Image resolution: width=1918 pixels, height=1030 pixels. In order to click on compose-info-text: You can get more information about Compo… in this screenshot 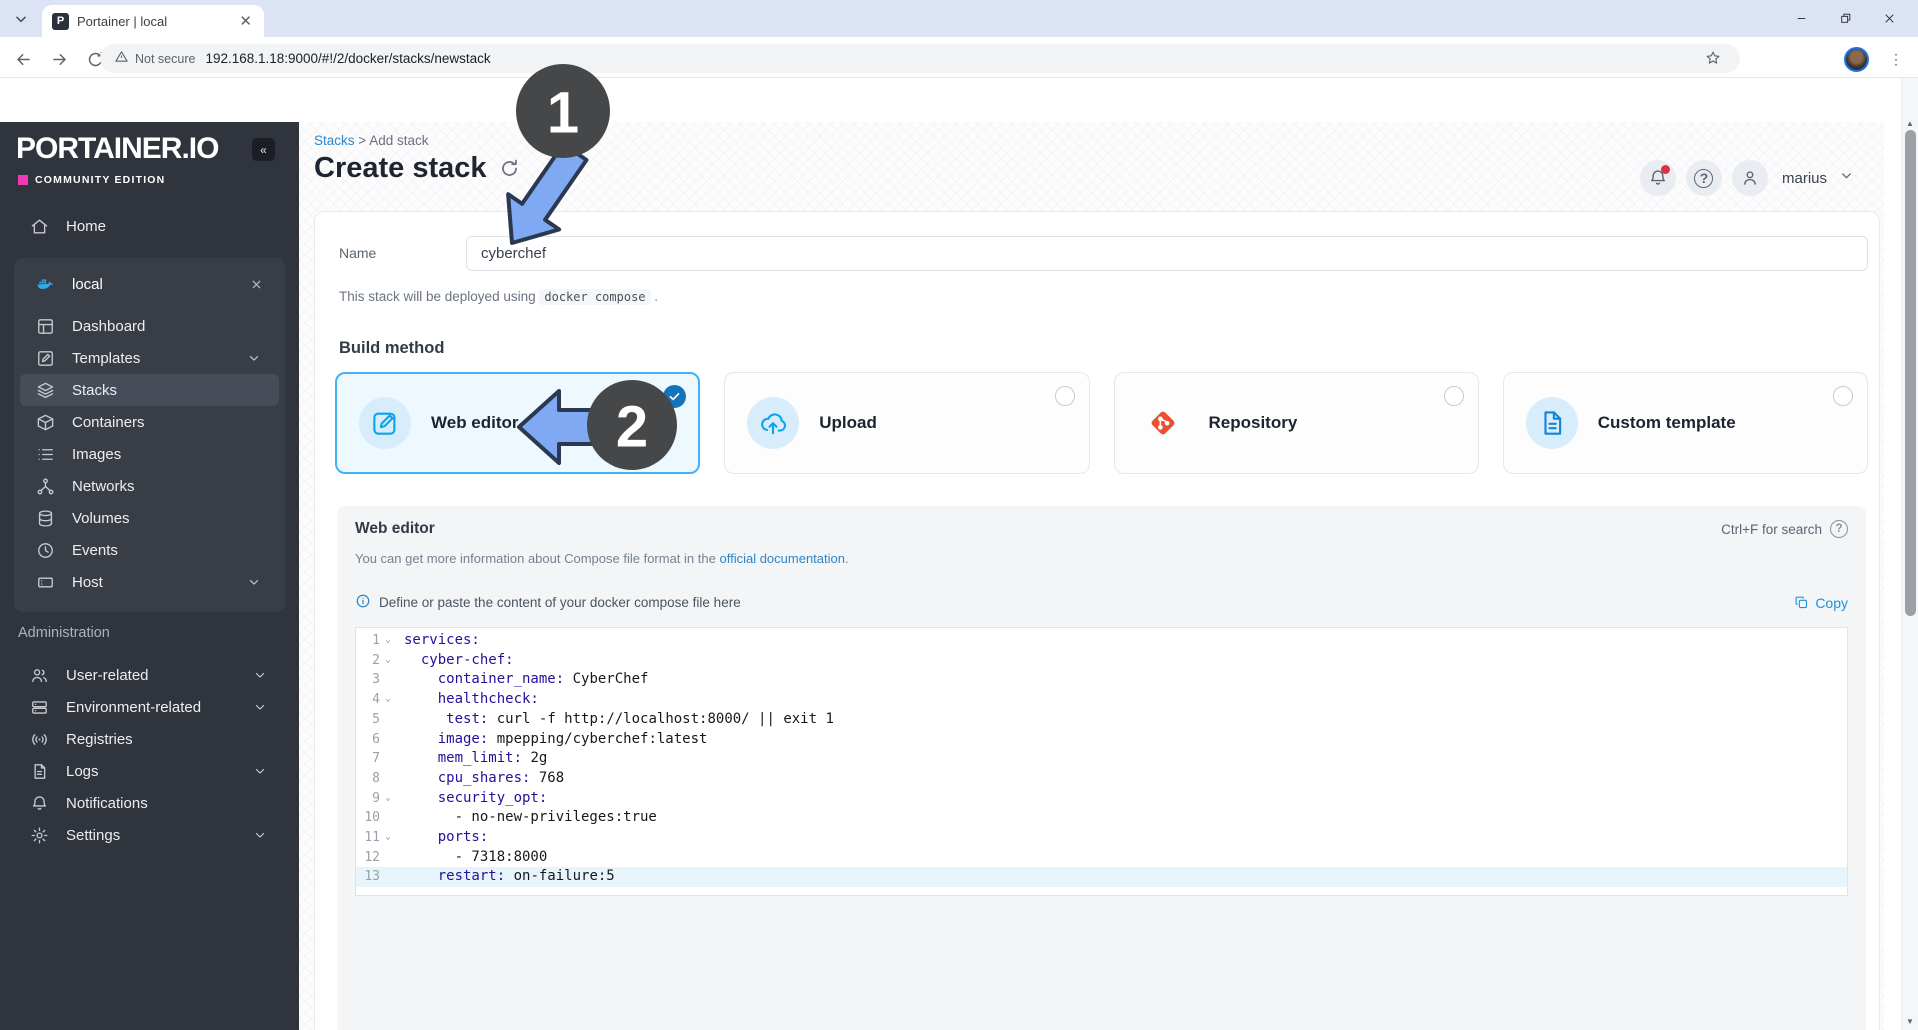, I will do `click(602, 558)`.